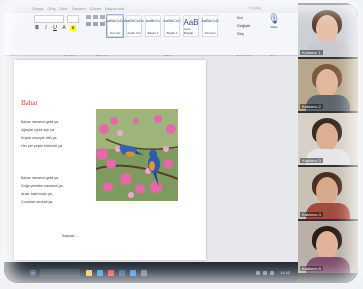 The height and width of the screenshot is (289, 363). Describe the element at coordinates (95, 17) in the screenshot. I see `numbering-icon` at that location.